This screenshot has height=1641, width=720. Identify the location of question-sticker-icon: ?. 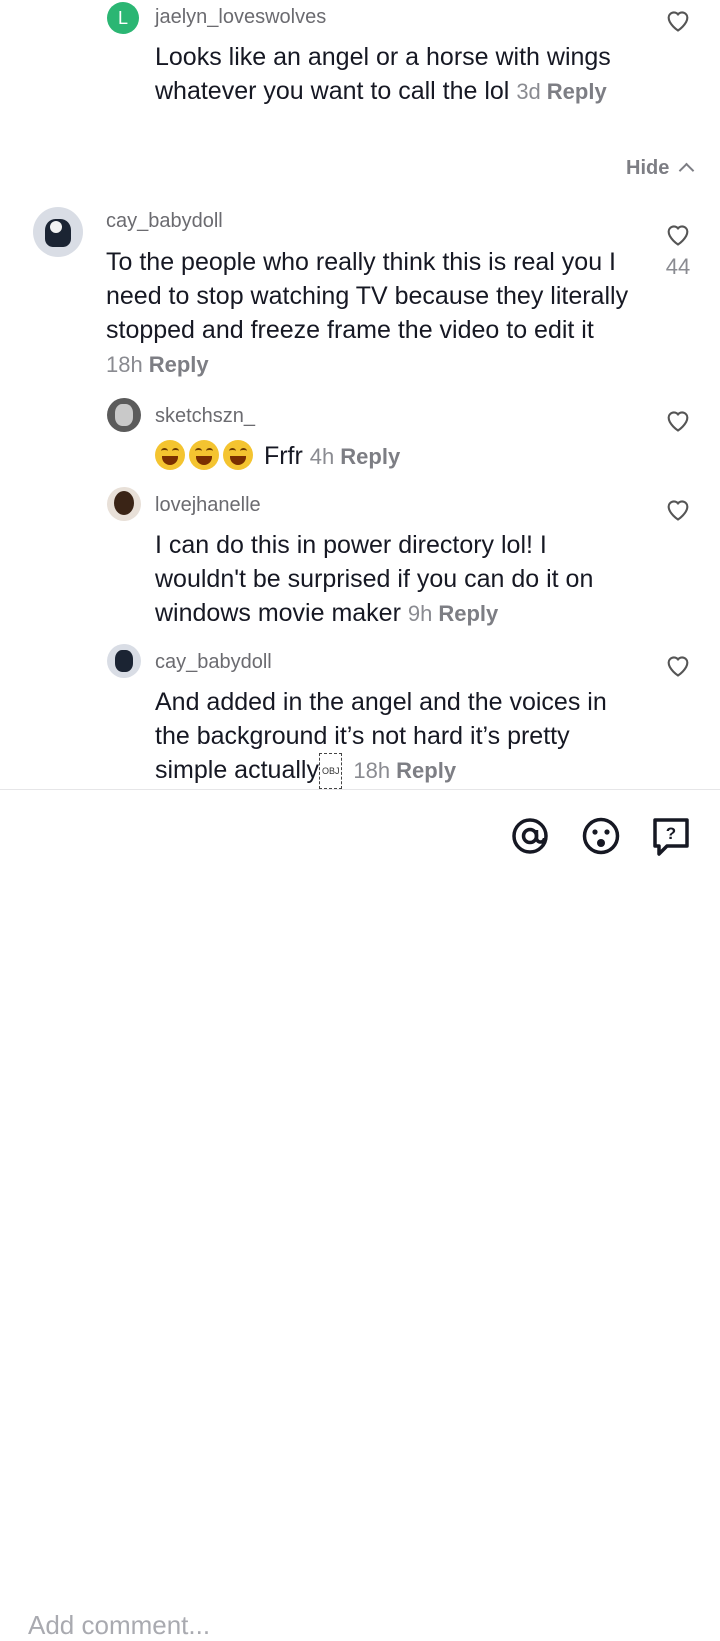
(671, 837).